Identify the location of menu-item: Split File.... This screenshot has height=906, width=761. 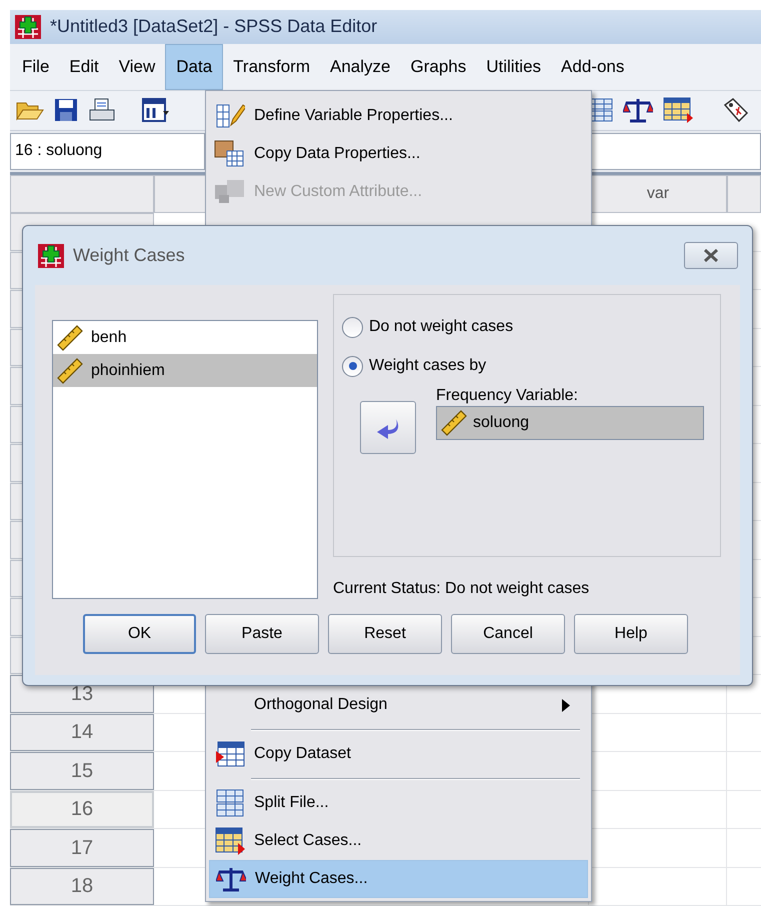
(398, 803).